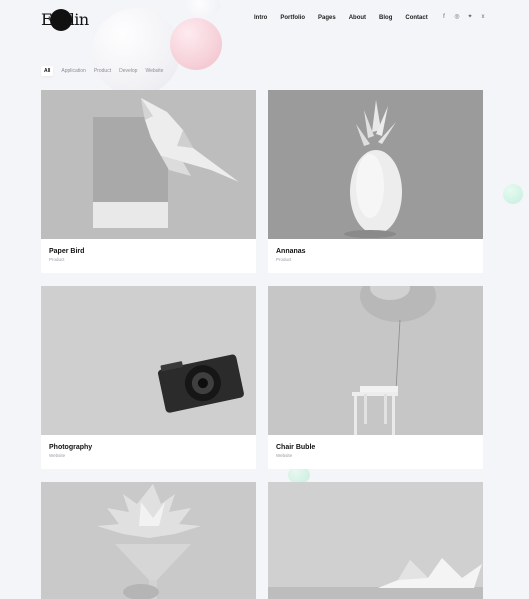 The image size is (529, 599). I want to click on decorative-bubble-mint, so click(513, 194).